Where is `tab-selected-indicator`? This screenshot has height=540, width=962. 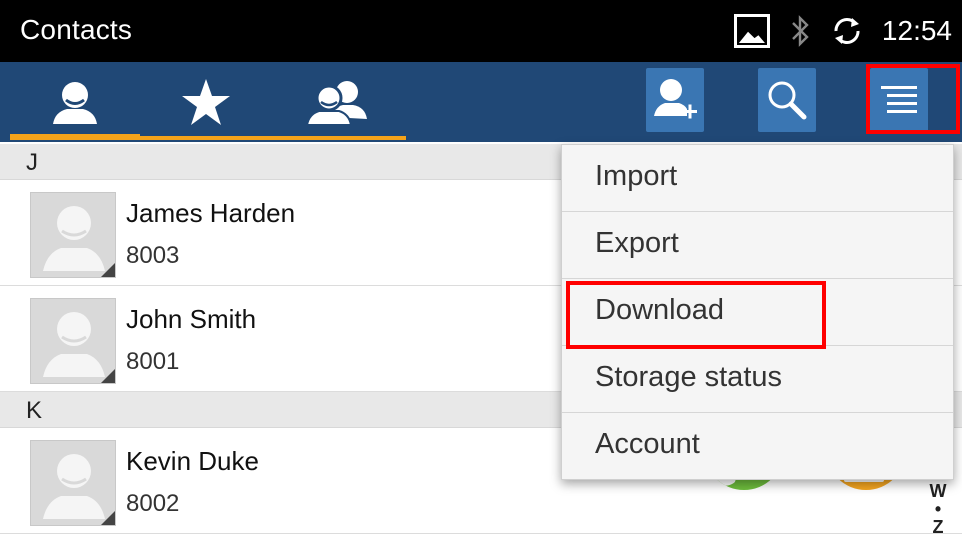
tab-selected-indicator is located at coordinates (75, 137).